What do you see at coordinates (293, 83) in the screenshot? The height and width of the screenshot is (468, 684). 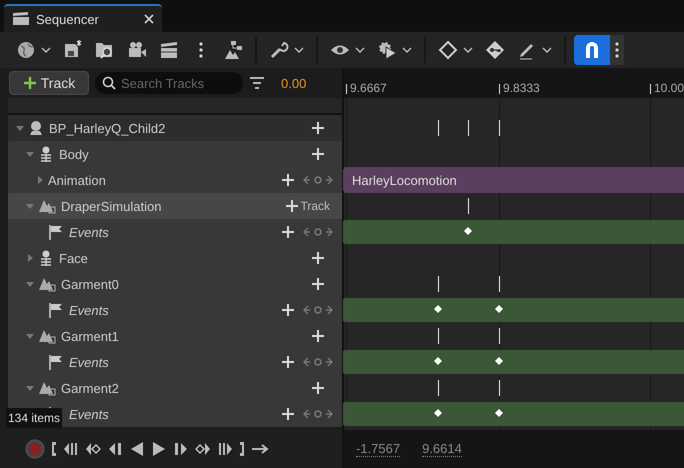 I see `current-time: 0.00` at bounding box center [293, 83].